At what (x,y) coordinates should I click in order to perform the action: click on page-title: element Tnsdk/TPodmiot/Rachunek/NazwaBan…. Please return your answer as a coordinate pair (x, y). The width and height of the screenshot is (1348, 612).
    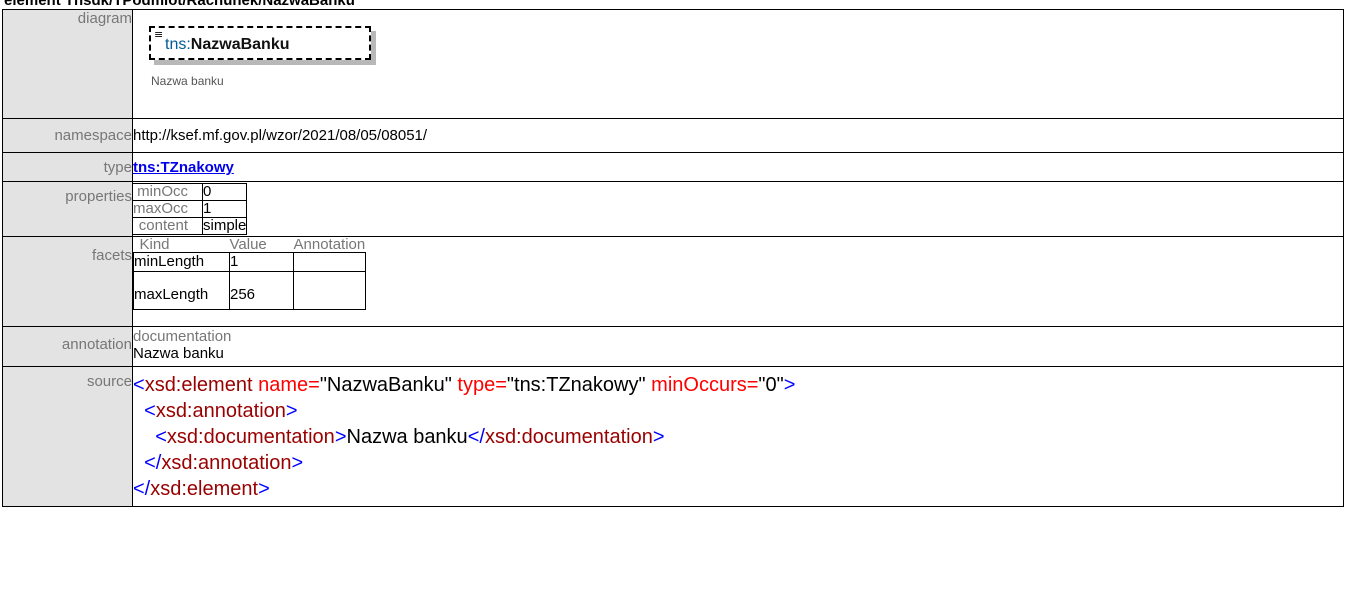
    Looking at the image, I should click on (179, 4).